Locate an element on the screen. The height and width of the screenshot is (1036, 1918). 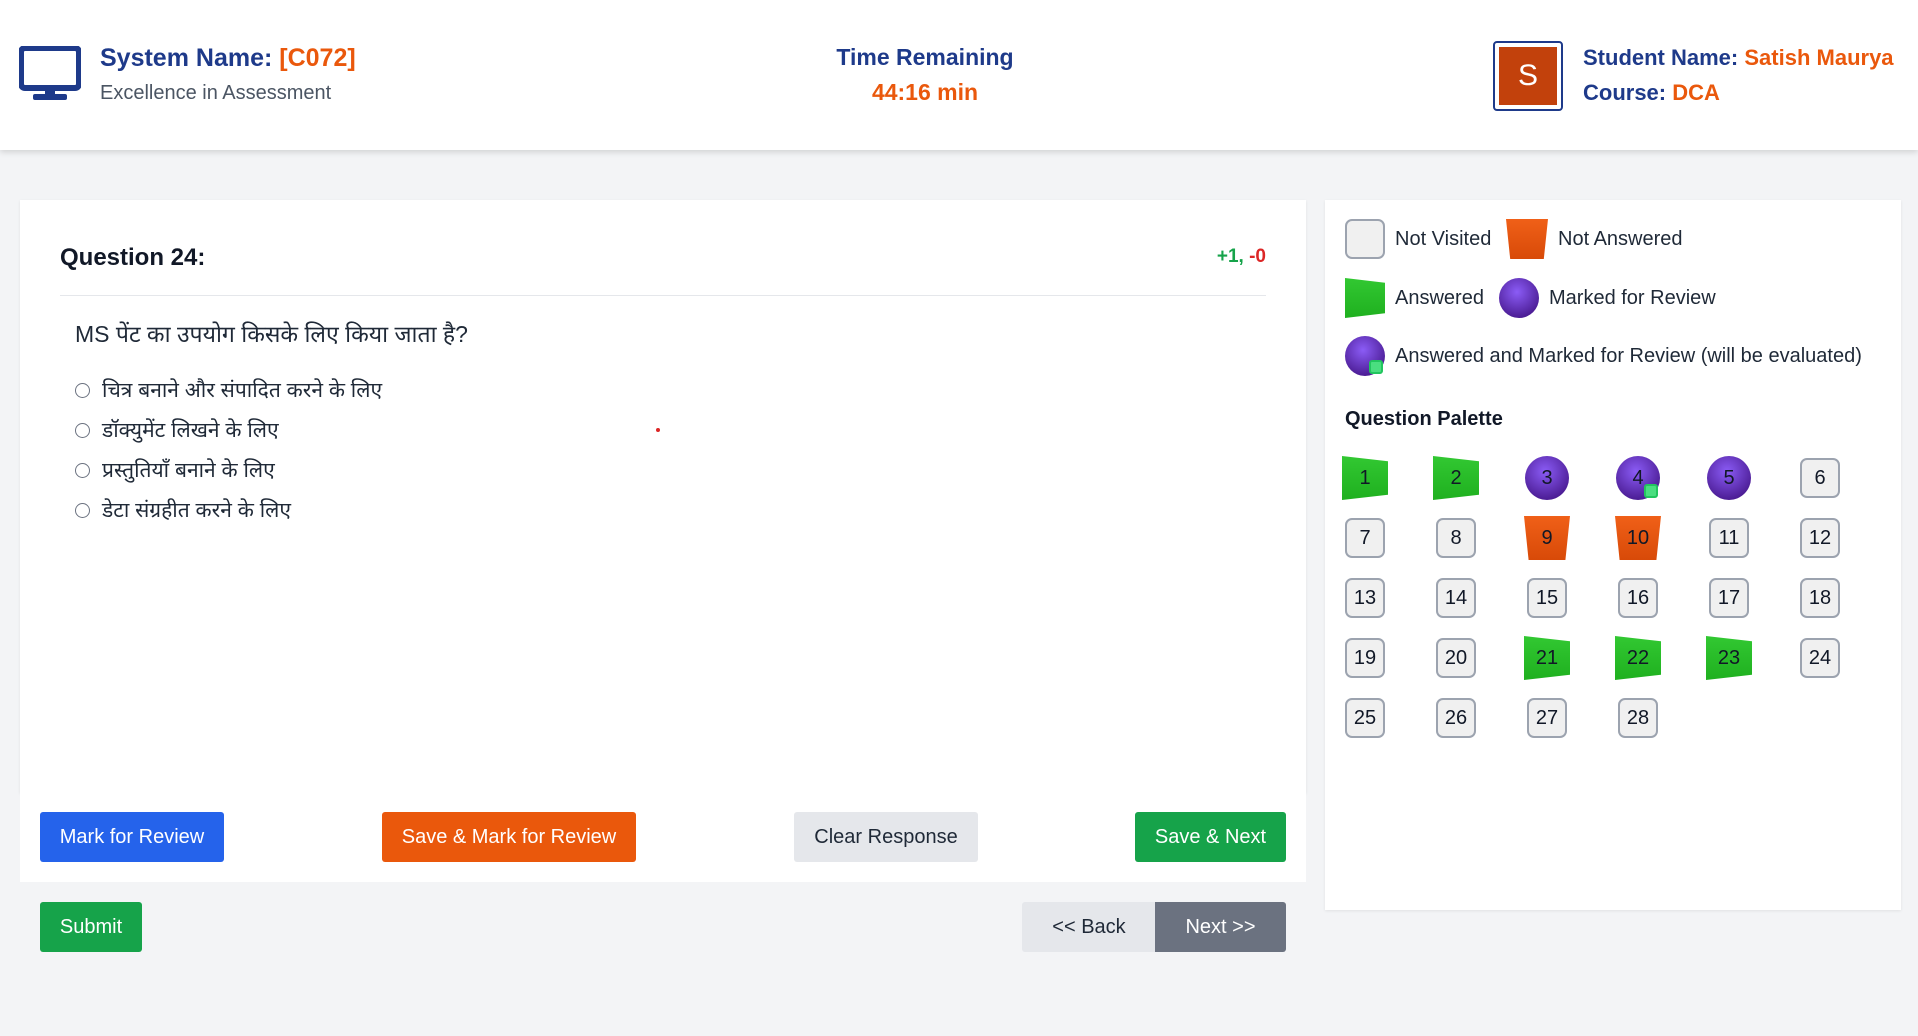
cursor-dot is located at coordinates (658, 430).